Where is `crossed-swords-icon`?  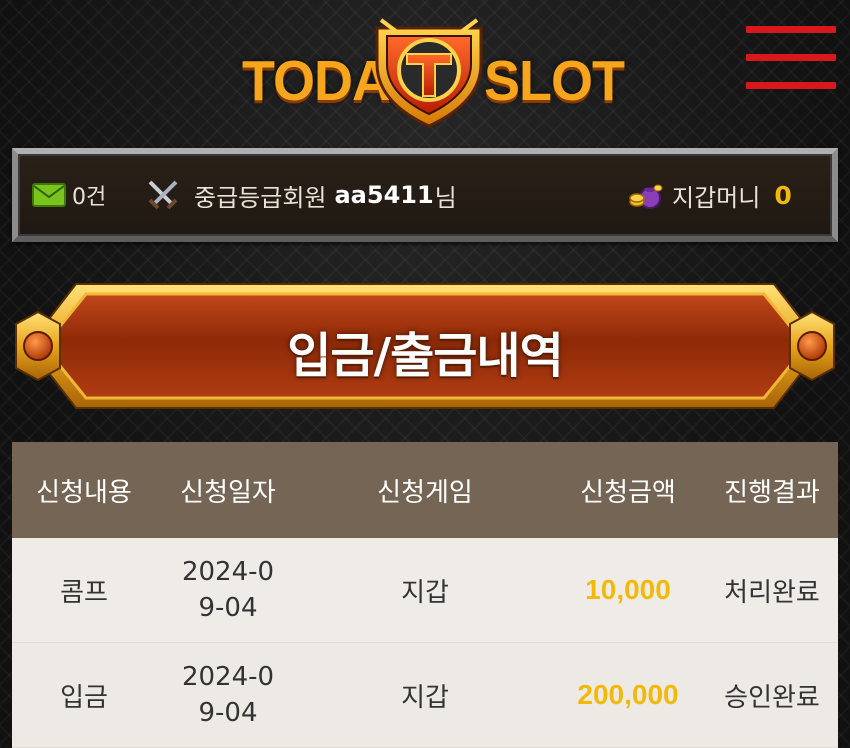 crossed-swords-icon is located at coordinates (163, 195).